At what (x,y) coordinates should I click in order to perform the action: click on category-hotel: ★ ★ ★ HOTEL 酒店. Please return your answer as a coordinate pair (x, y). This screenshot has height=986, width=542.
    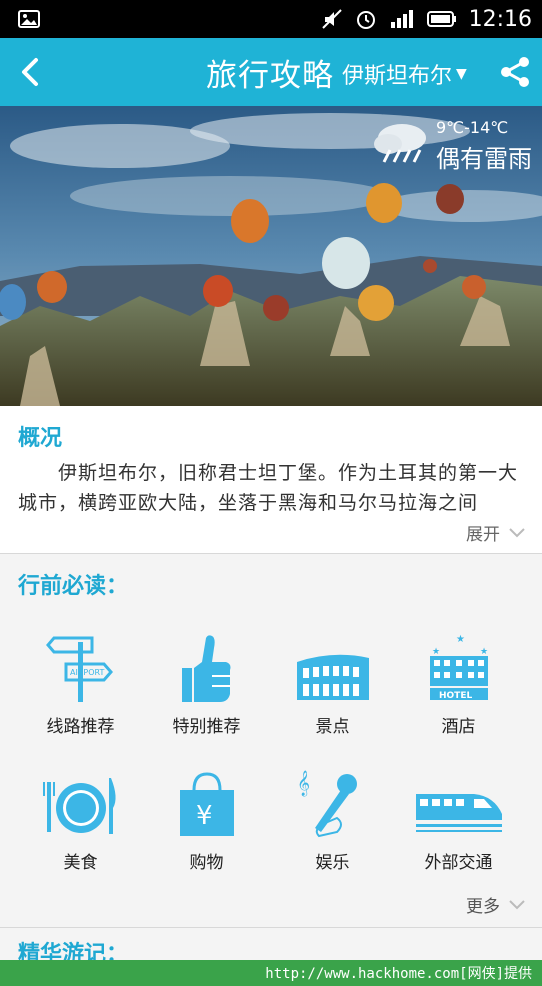
    Looking at the image, I should click on (458, 684).